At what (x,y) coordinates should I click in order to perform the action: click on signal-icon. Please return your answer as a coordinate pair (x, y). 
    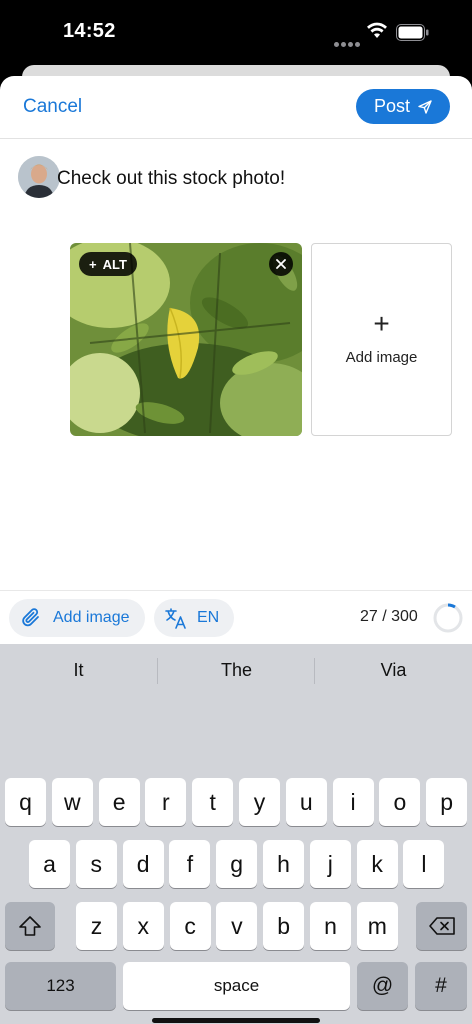
    Looking at the image, I should click on (348, 43).